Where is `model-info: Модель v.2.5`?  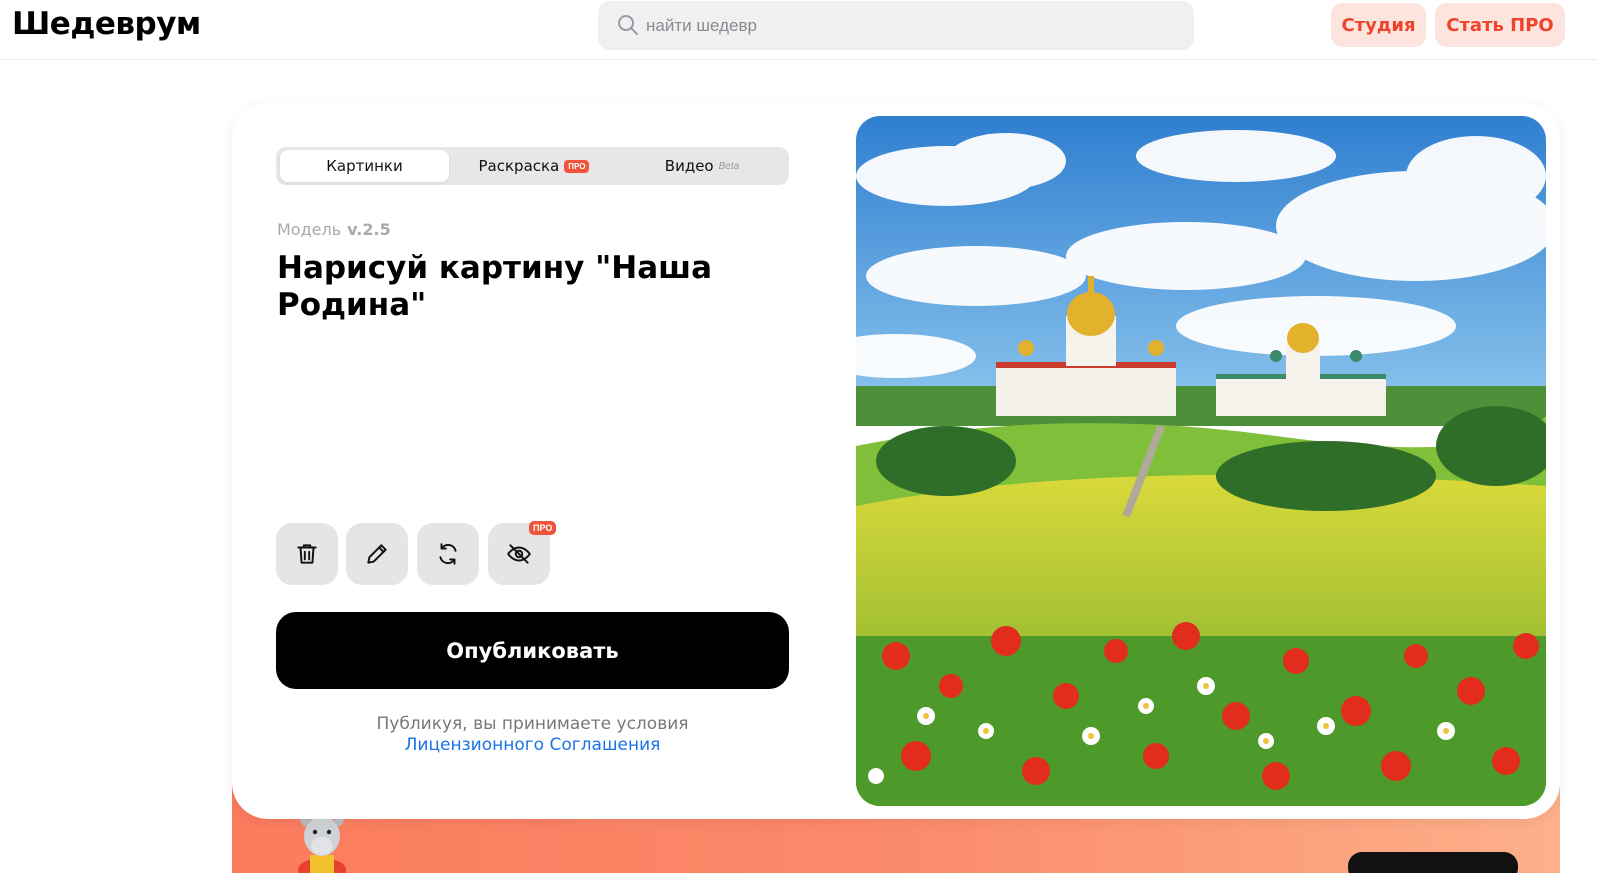
model-info: Модель v.2.5 is located at coordinates (334, 229).